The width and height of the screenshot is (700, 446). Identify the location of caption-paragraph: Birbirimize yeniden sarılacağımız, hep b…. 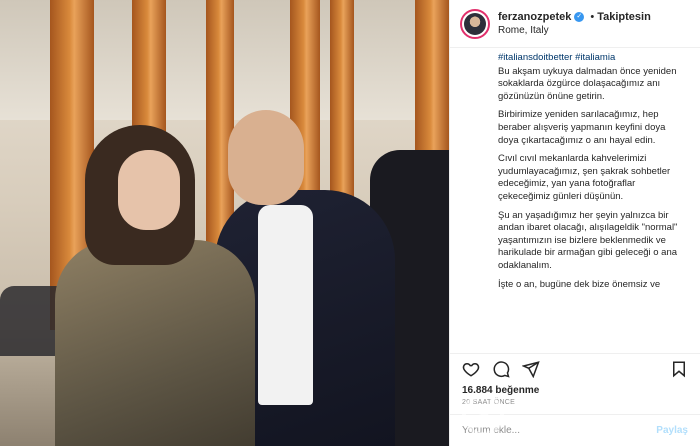
(582, 127).